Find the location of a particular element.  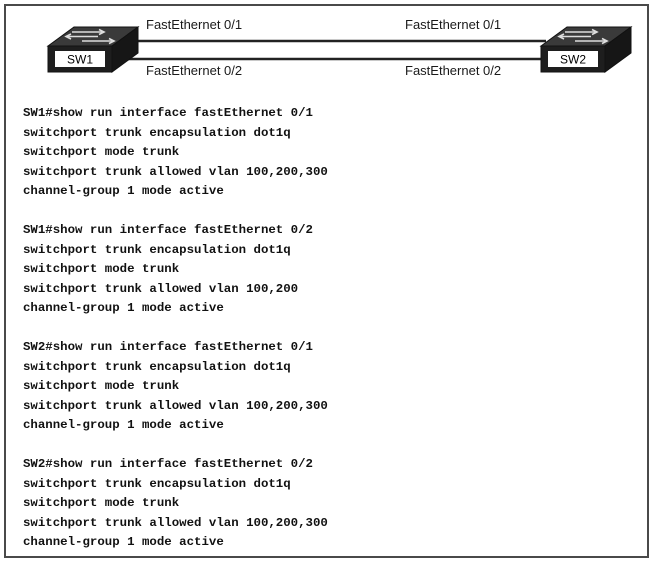

cli-command: SW2#show run interface fastEthernet 0/2 is located at coordinates (168, 463).